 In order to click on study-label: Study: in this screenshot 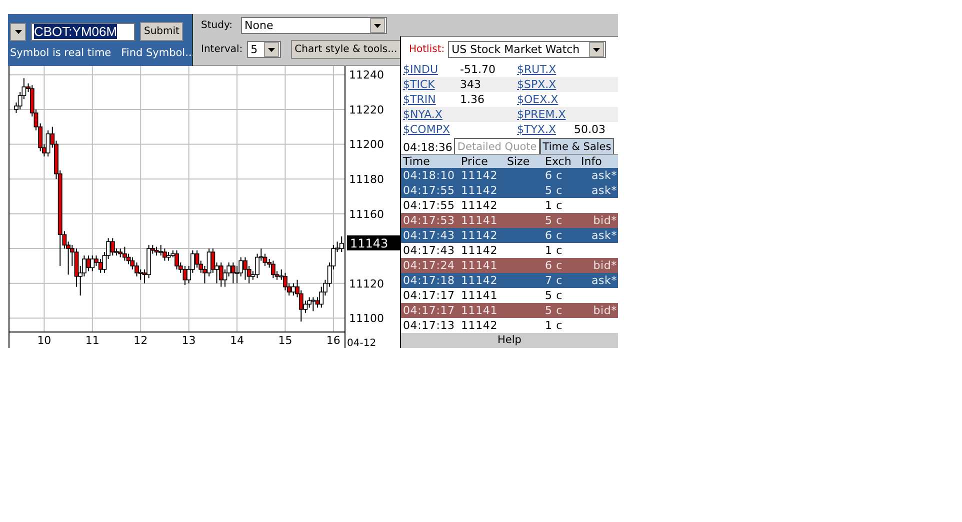, I will do `click(217, 25)`.